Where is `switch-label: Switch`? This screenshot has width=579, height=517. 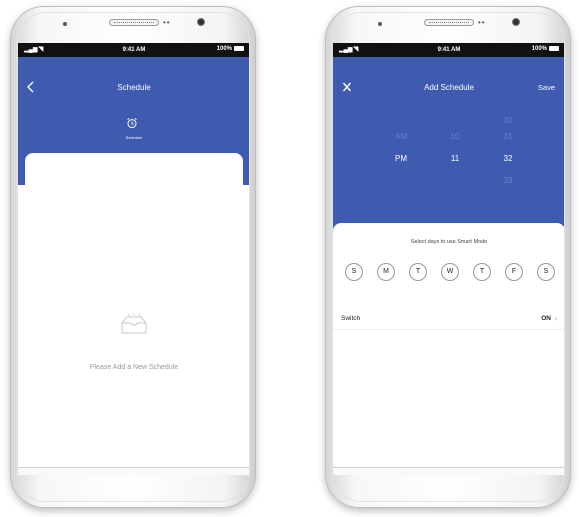 switch-label: Switch is located at coordinates (351, 318).